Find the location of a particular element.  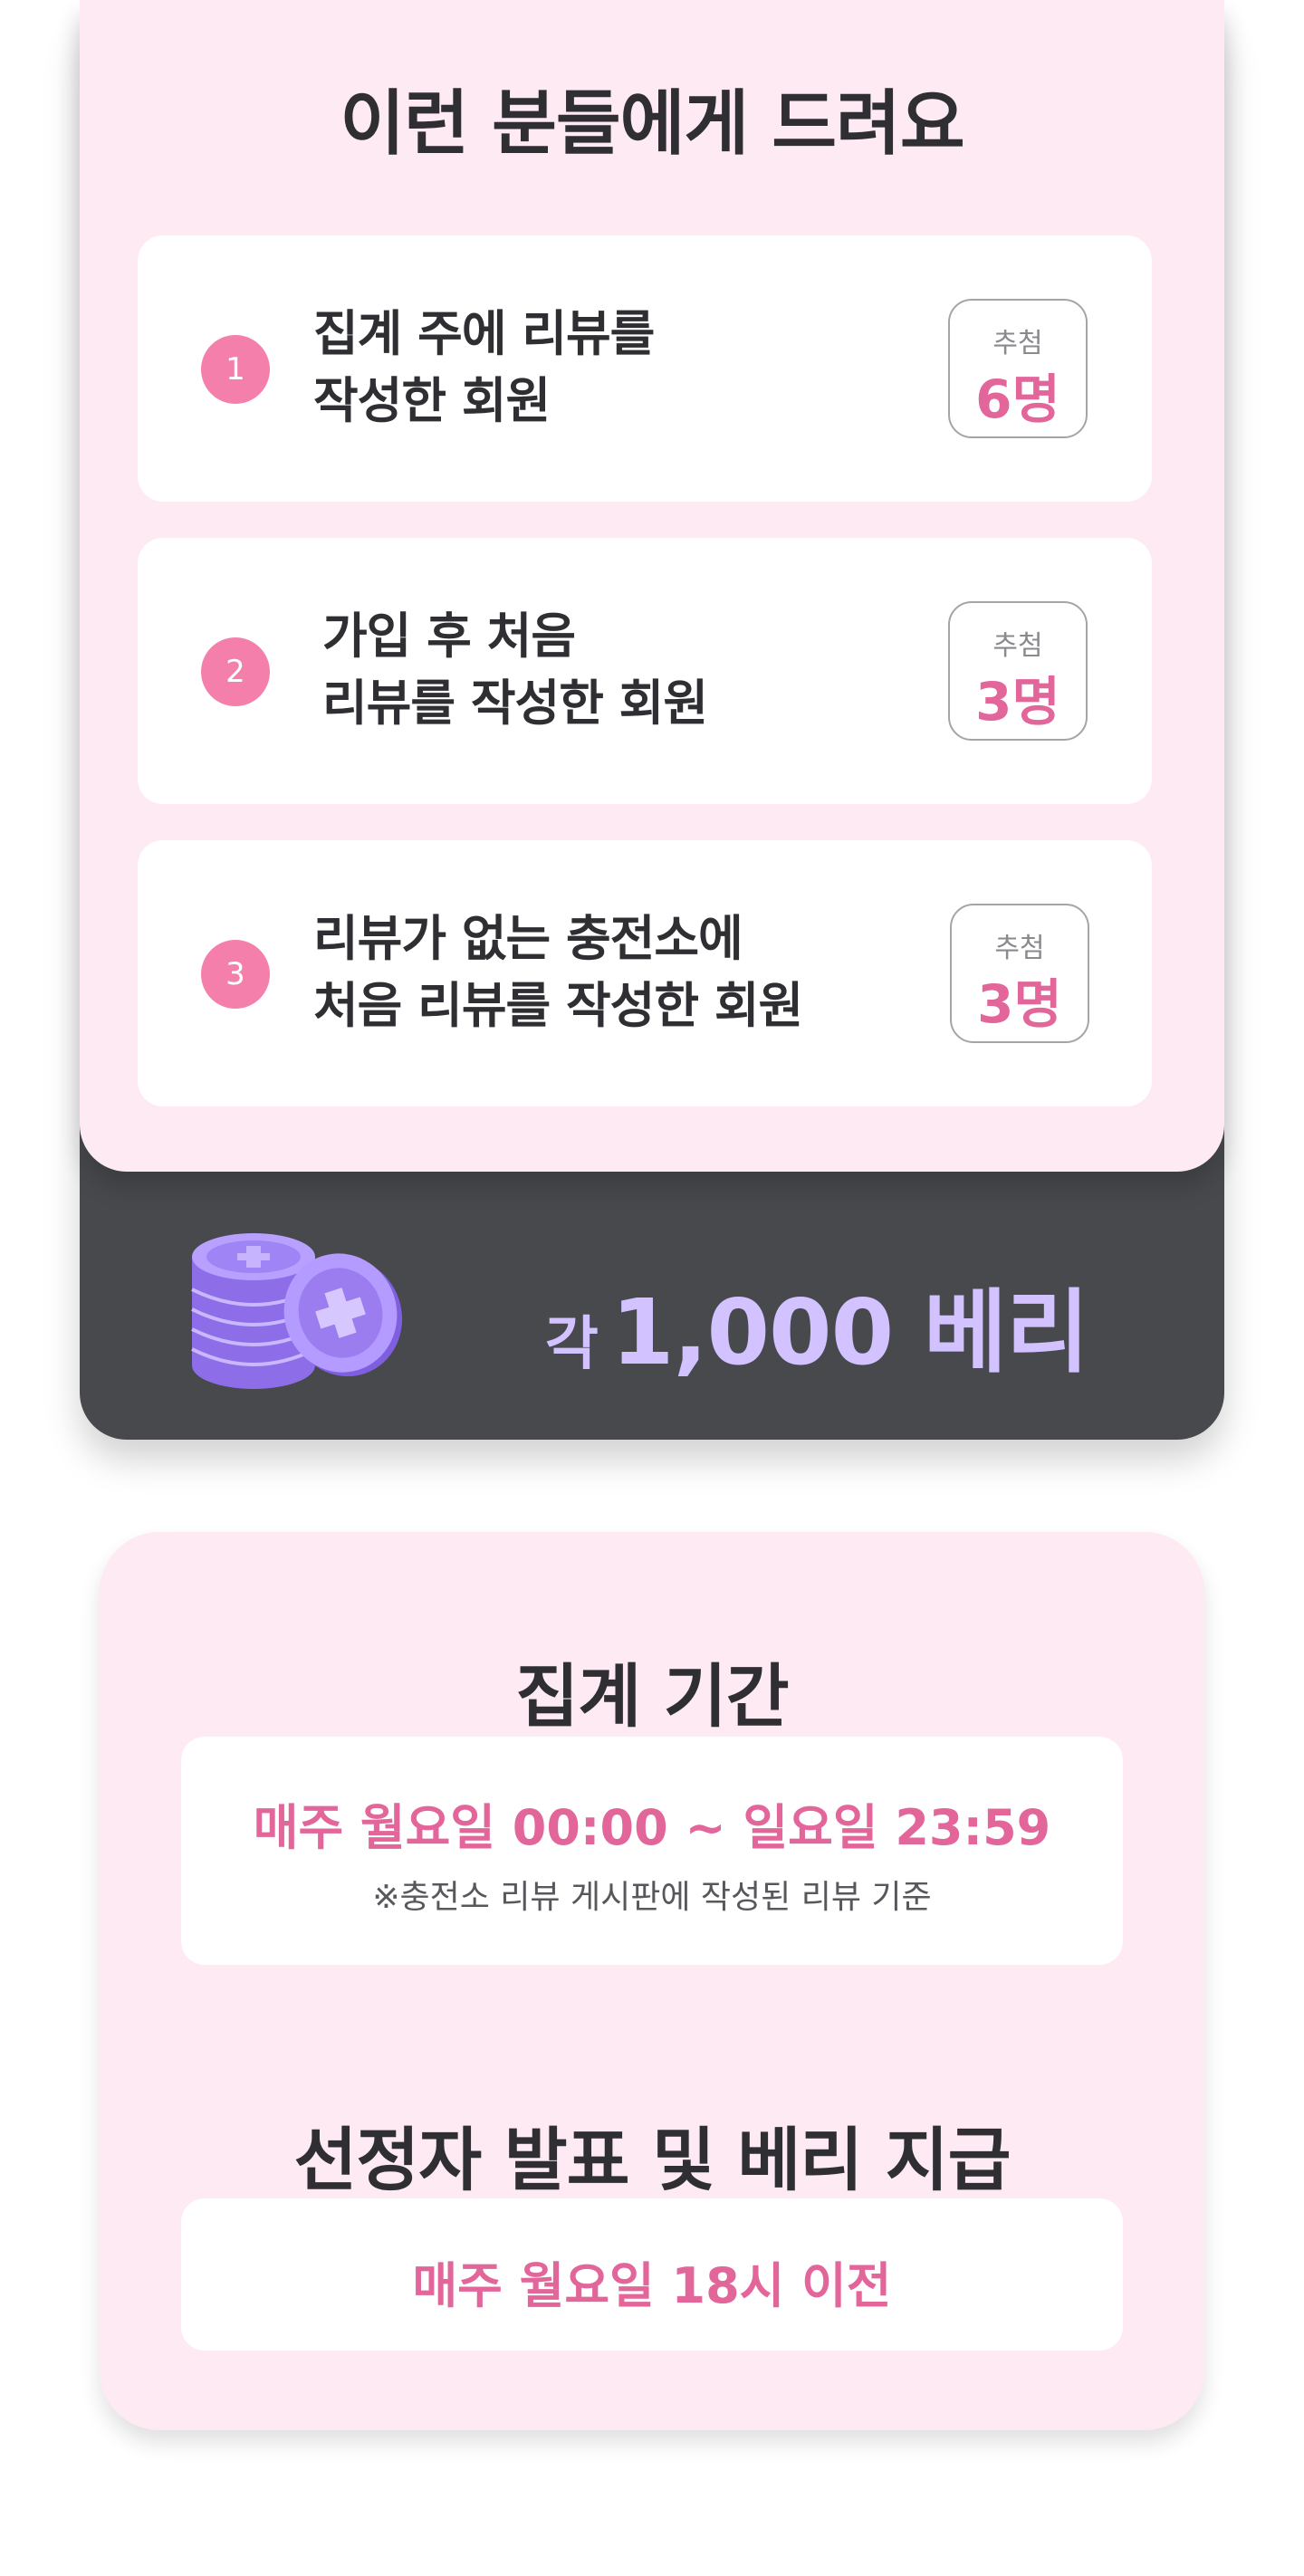

criteria-description: 집계 주에 리뷰를 작성한 회원 is located at coordinates (630, 368).